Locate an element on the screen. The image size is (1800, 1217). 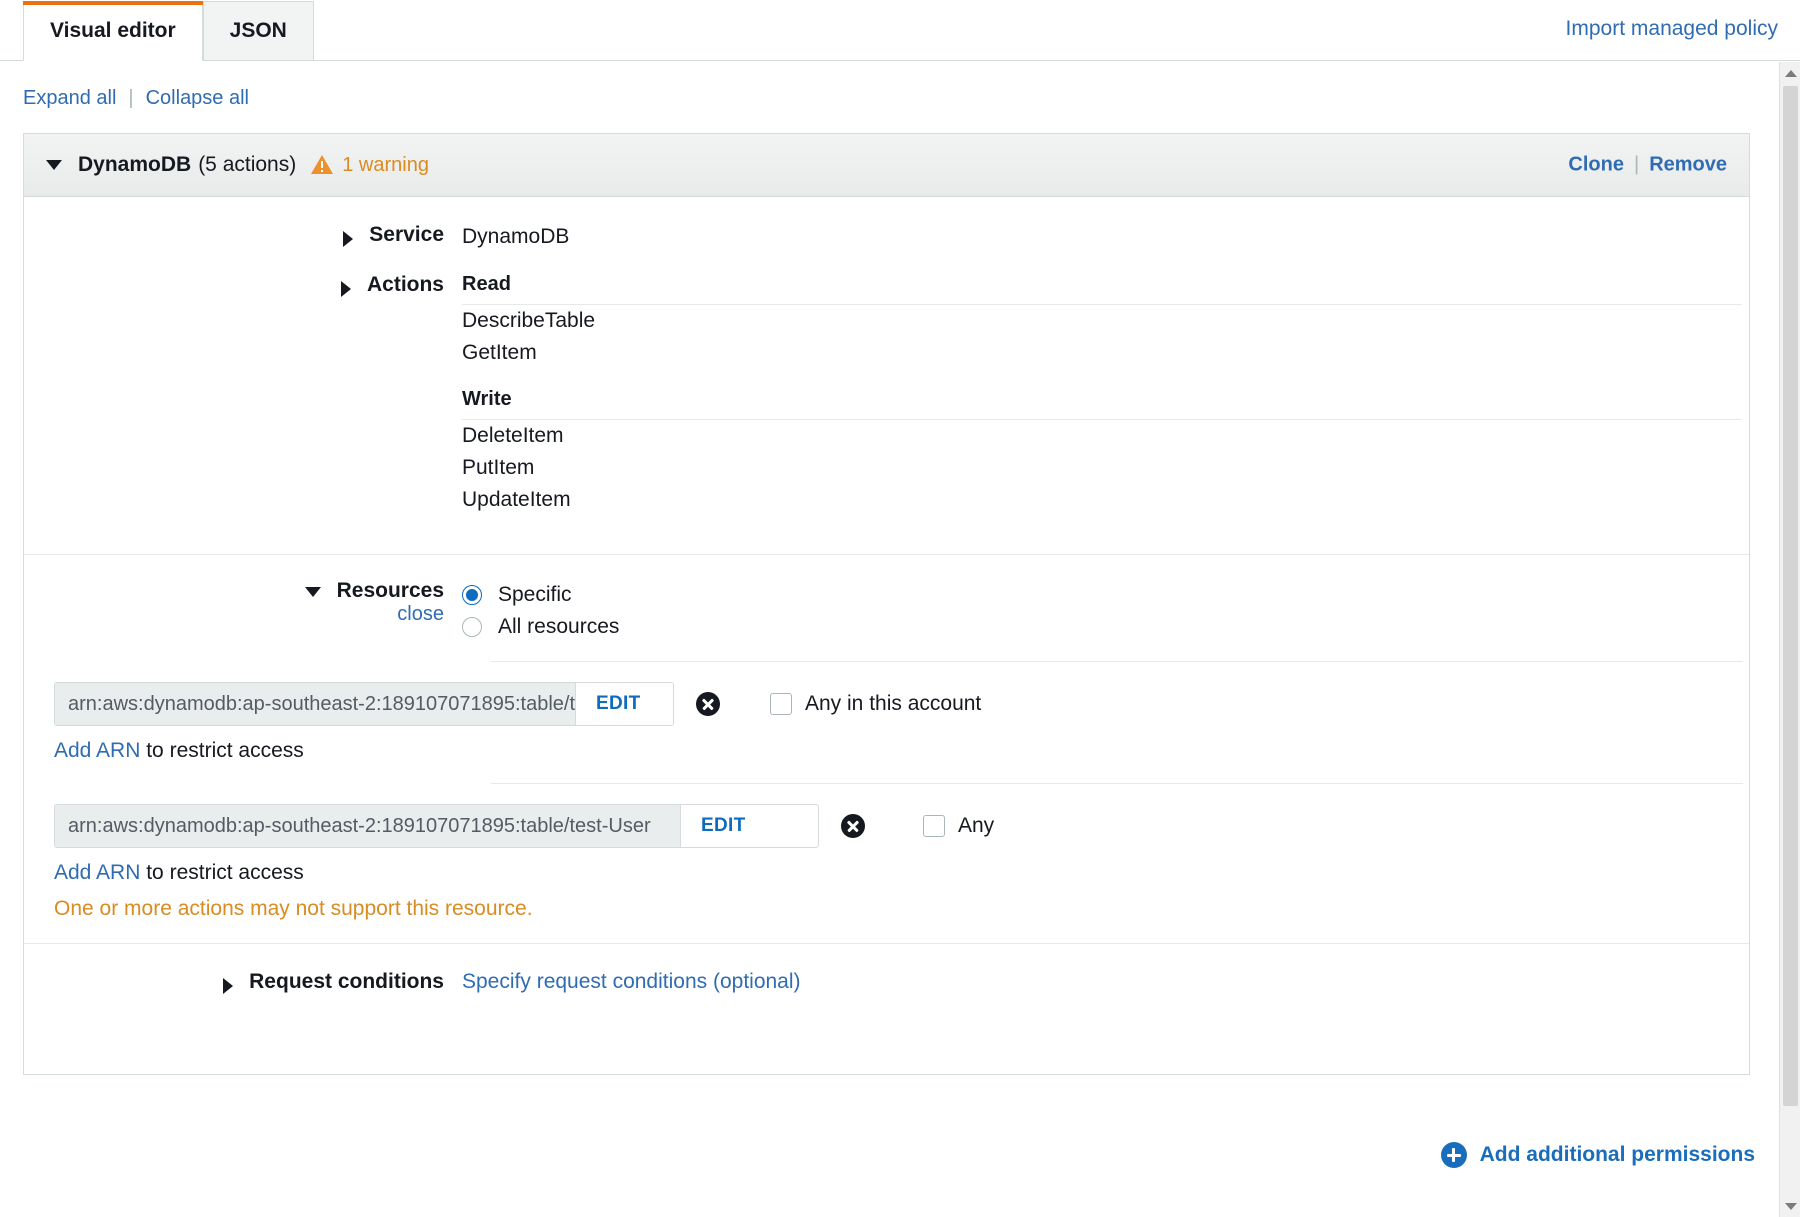
actions-expand-caret-icon is located at coordinates (345, 289).